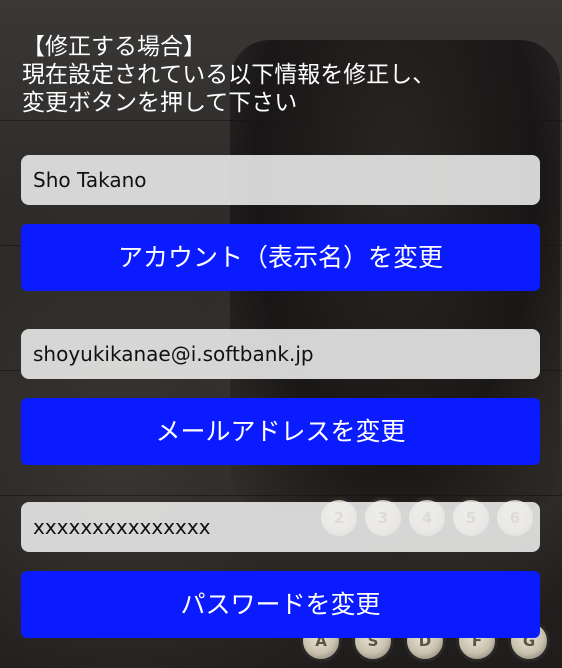 Image resolution: width=562 pixels, height=668 pixels. What do you see at coordinates (114, 47) in the screenshot?
I see `instructions-heading: 【修正する場合】` at bounding box center [114, 47].